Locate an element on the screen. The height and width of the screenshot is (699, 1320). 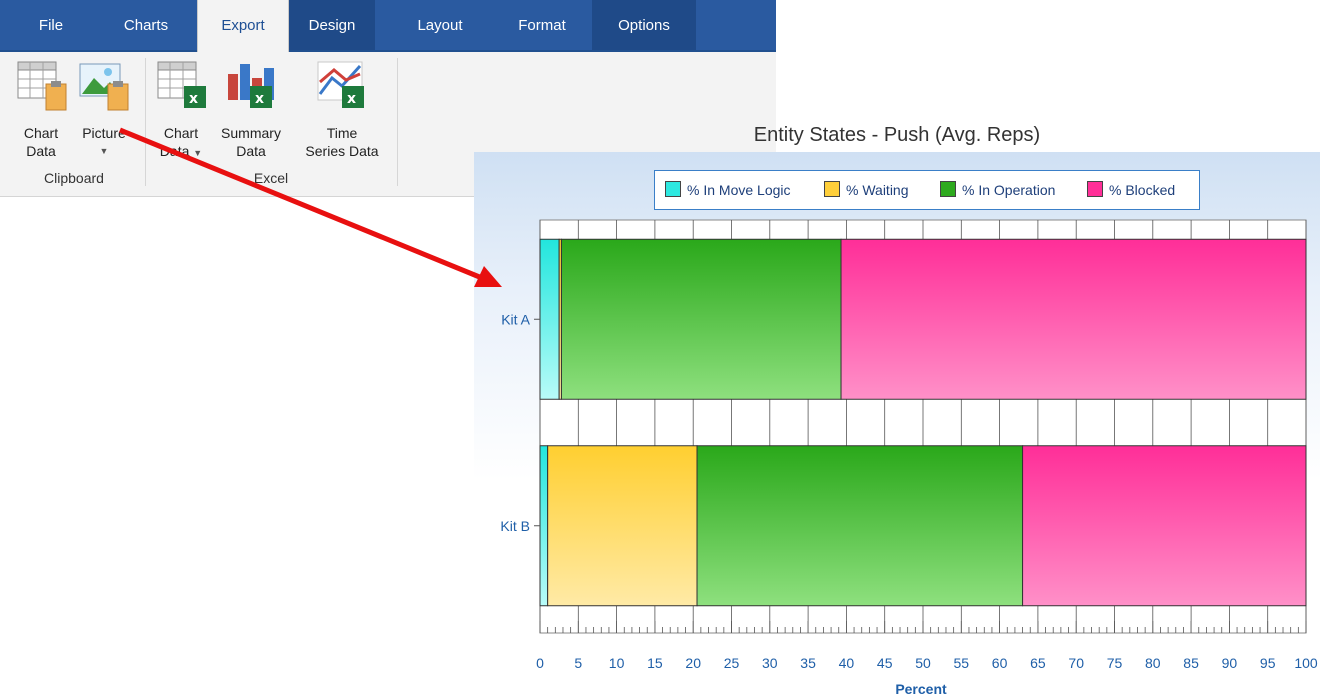
category-label: Kit A is located at coordinates (515, 319).